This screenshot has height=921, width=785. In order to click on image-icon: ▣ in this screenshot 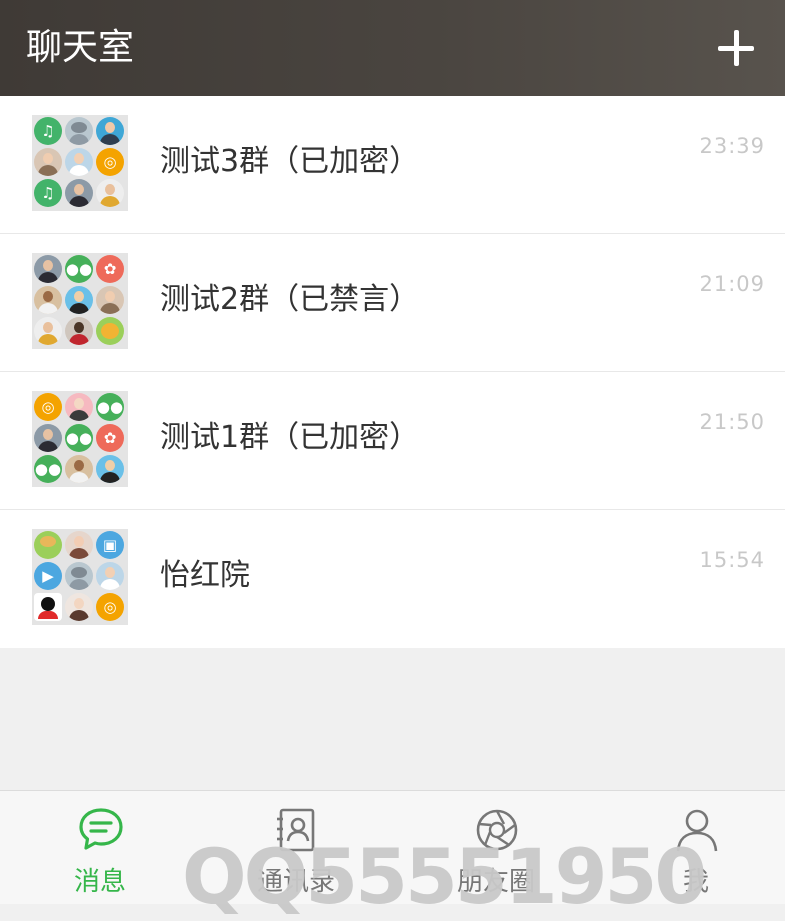, I will do `click(110, 545)`.